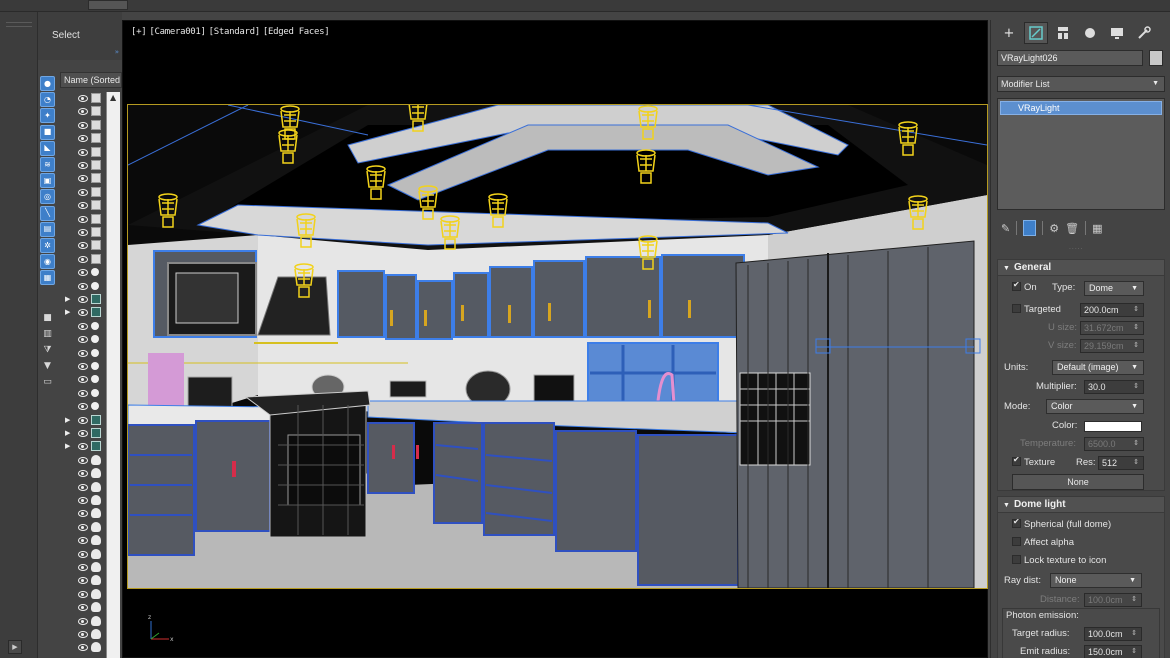 Image resolution: width=1170 pixels, height=658 pixels. I want to click on viewport-camera-menu: [Camera001], so click(177, 32).